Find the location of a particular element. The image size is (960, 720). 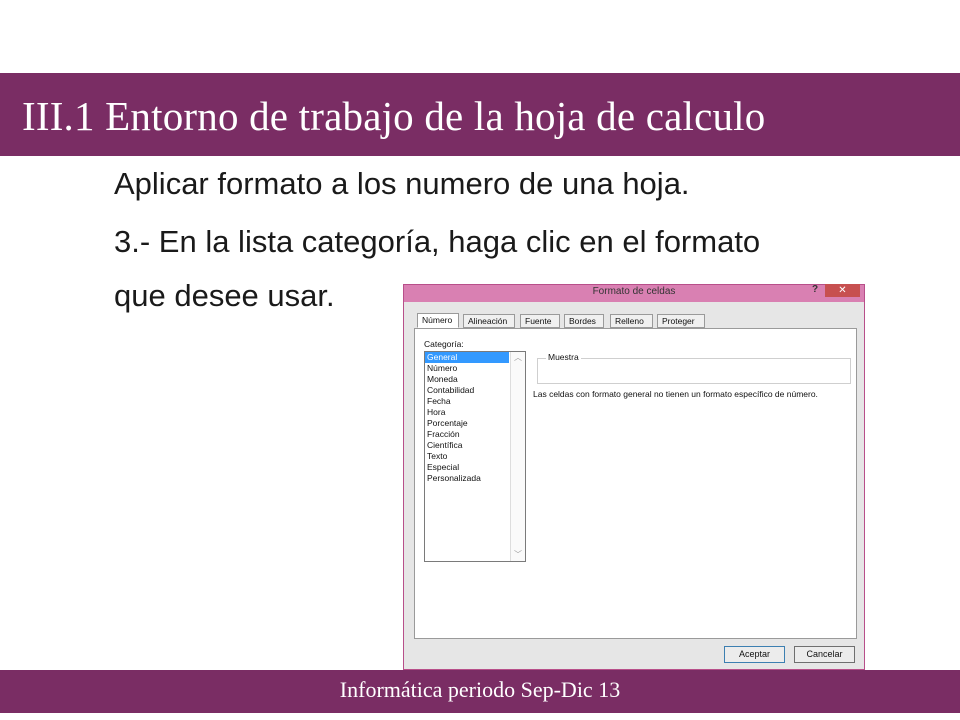

sample-label: Muestra is located at coordinates (563, 357).